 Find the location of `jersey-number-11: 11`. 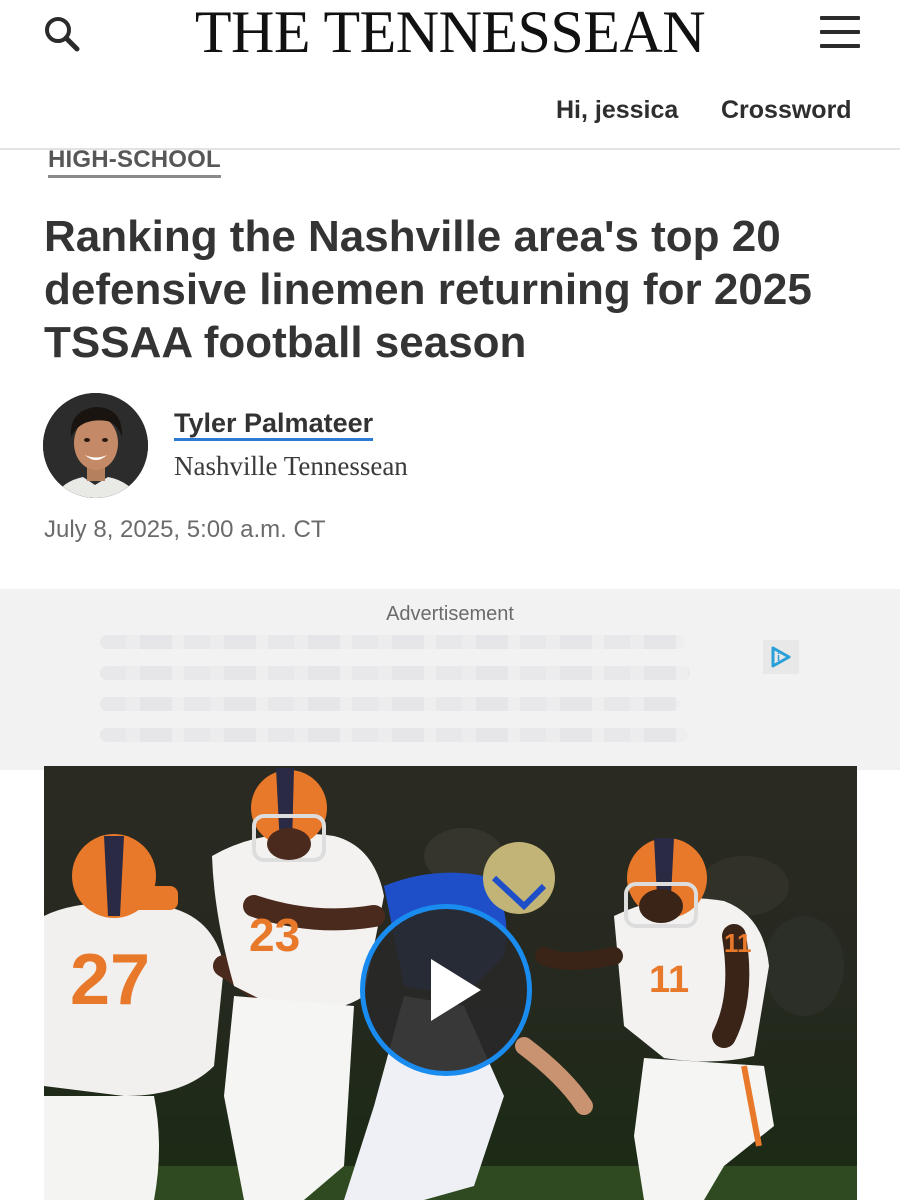

jersey-number-11: 11 is located at coordinates (669, 980).